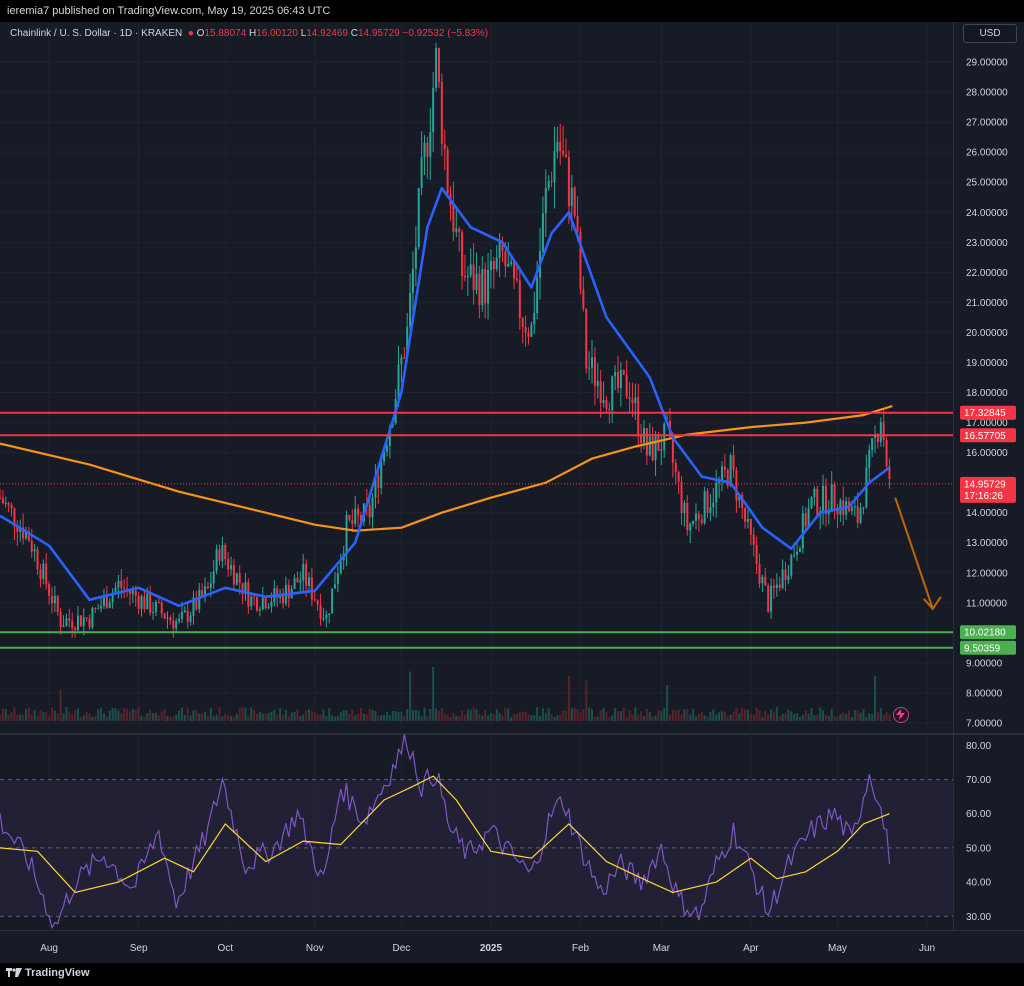  What do you see at coordinates (984, 724) in the screenshot?
I see `price-tick-label: 7.00000` at bounding box center [984, 724].